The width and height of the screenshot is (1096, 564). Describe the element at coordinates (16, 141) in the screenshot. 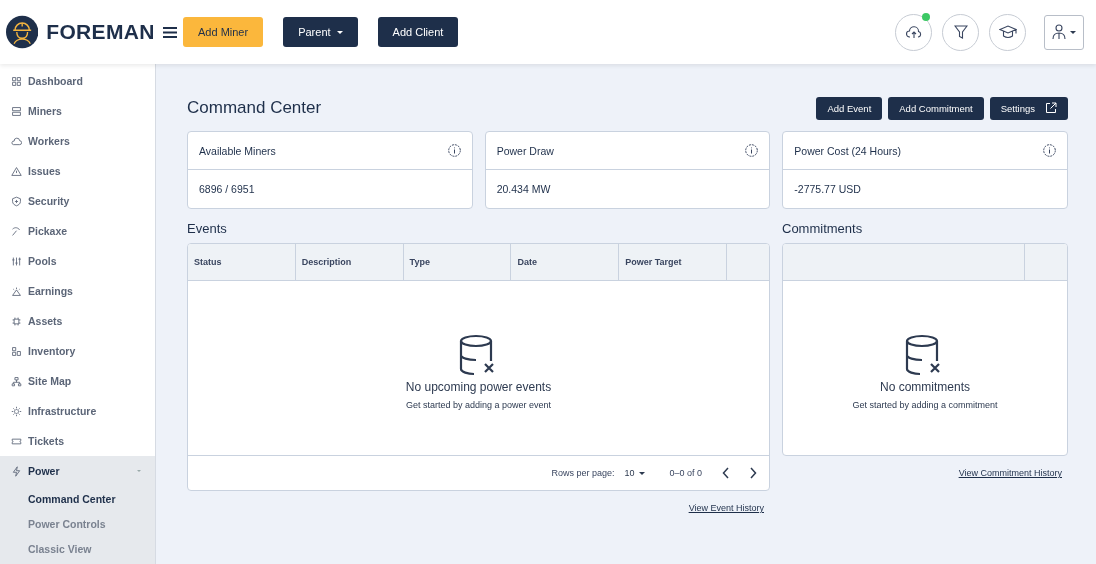

I see `cloud-icon` at that location.